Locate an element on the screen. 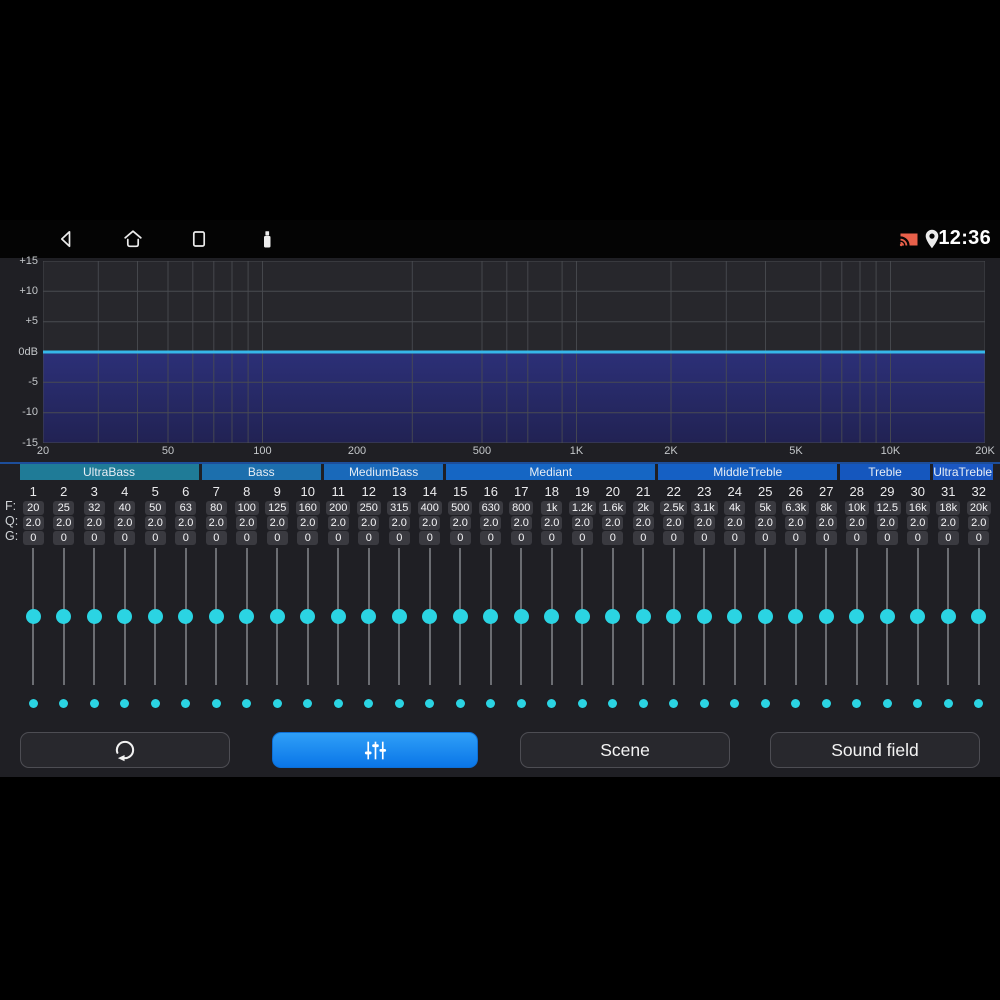  band-group-header: MiddleTreble is located at coordinates (748, 472).